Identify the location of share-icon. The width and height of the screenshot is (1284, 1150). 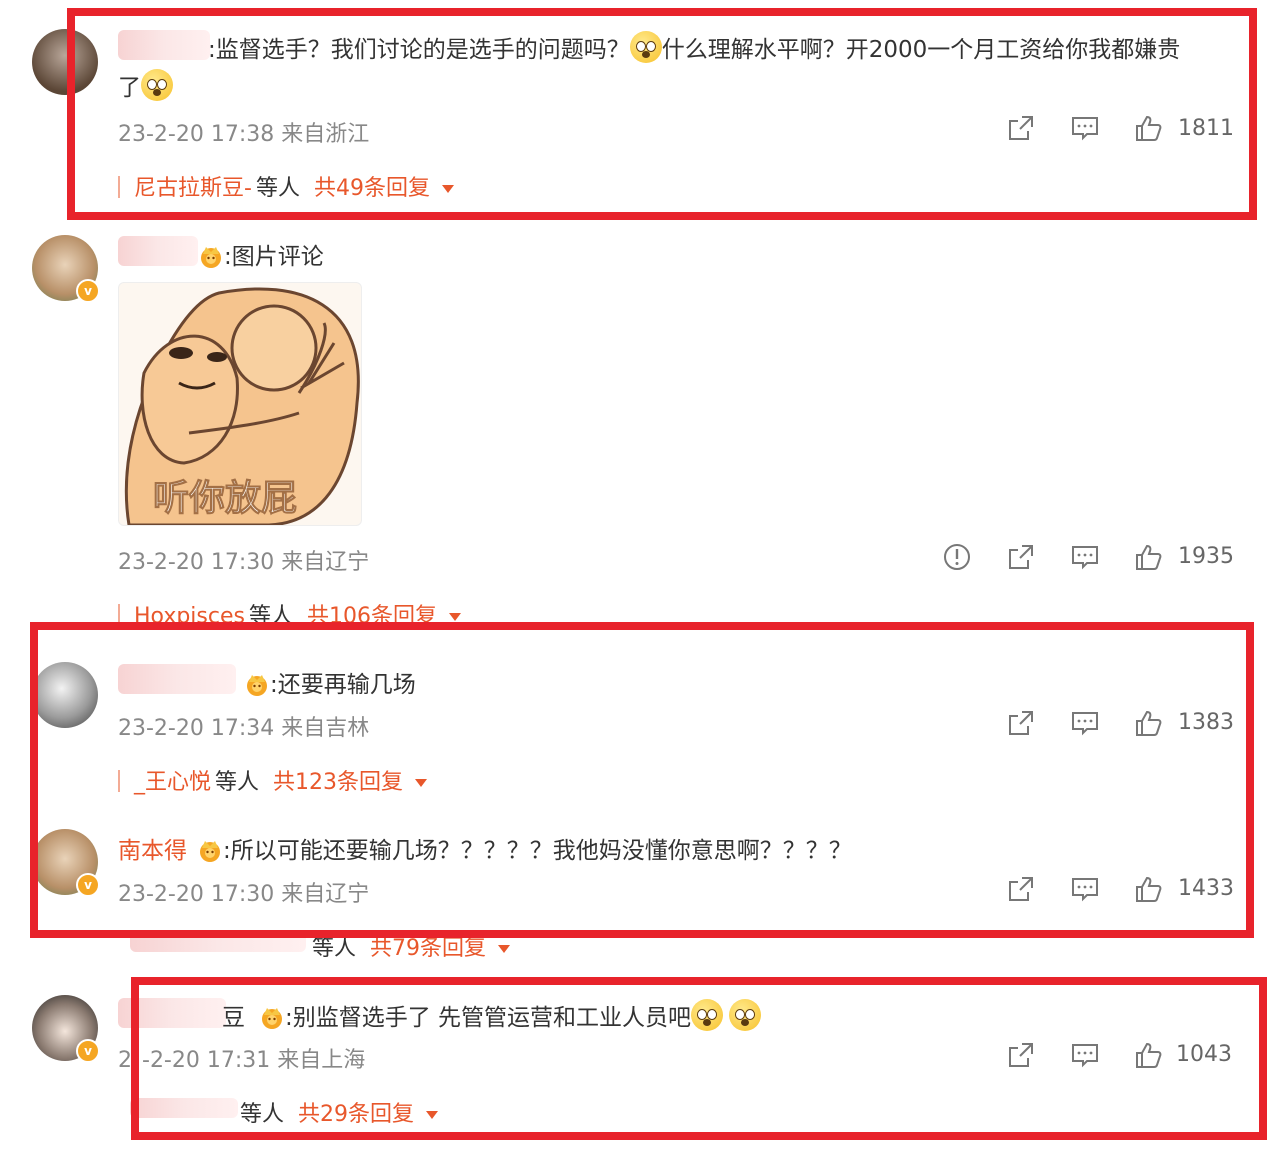
(1021, 557).